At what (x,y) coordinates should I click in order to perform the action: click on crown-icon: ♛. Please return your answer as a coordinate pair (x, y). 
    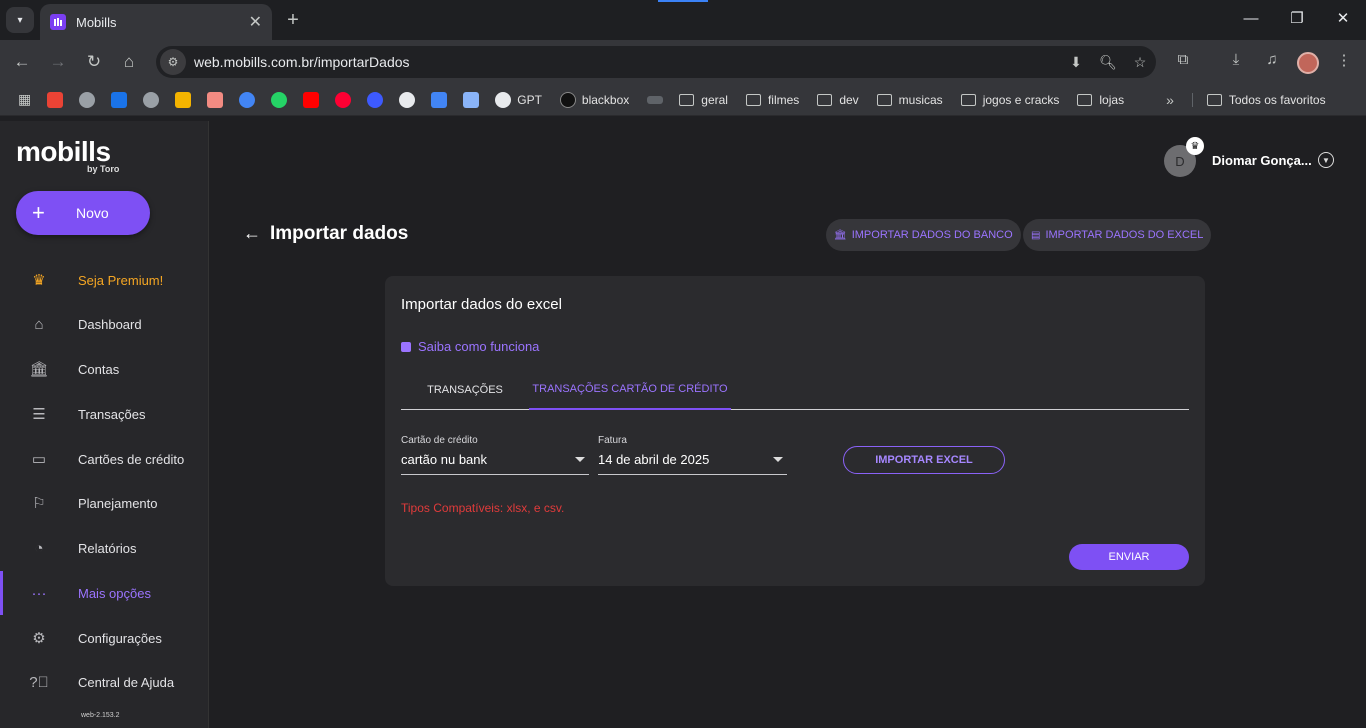
    Looking at the image, I should click on (39, 280).